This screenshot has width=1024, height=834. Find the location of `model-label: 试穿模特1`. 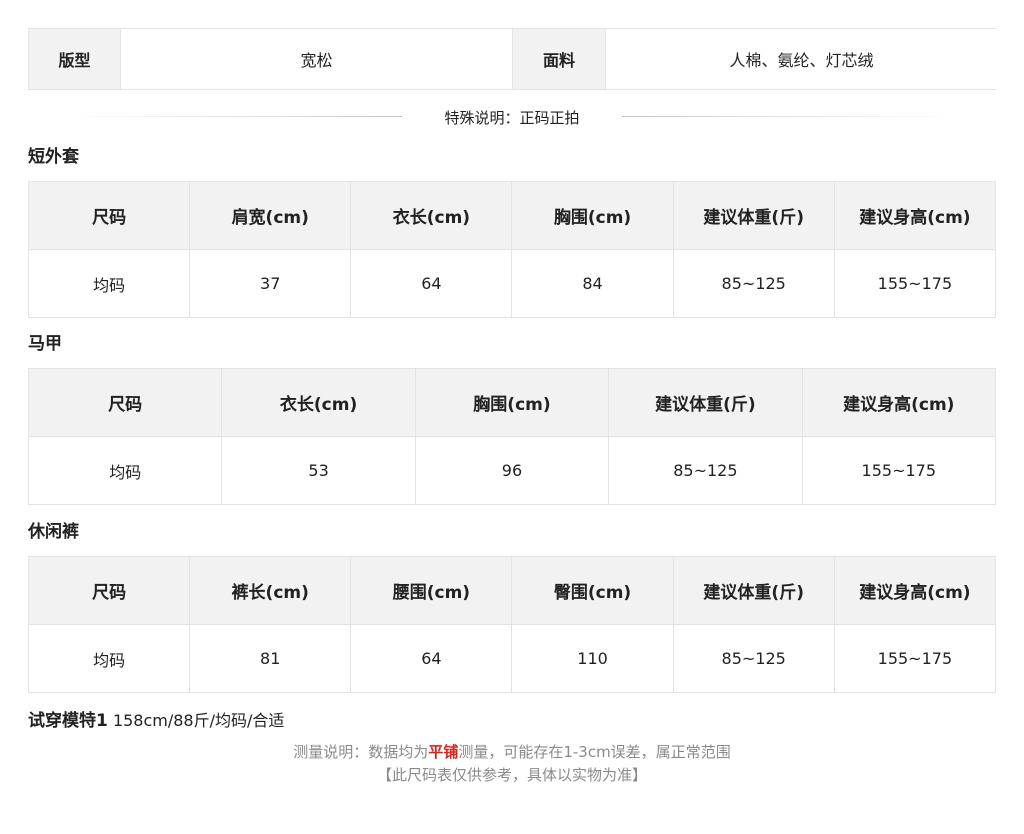

model-label: 试穿模特1 is located at coordinates (68, 721).